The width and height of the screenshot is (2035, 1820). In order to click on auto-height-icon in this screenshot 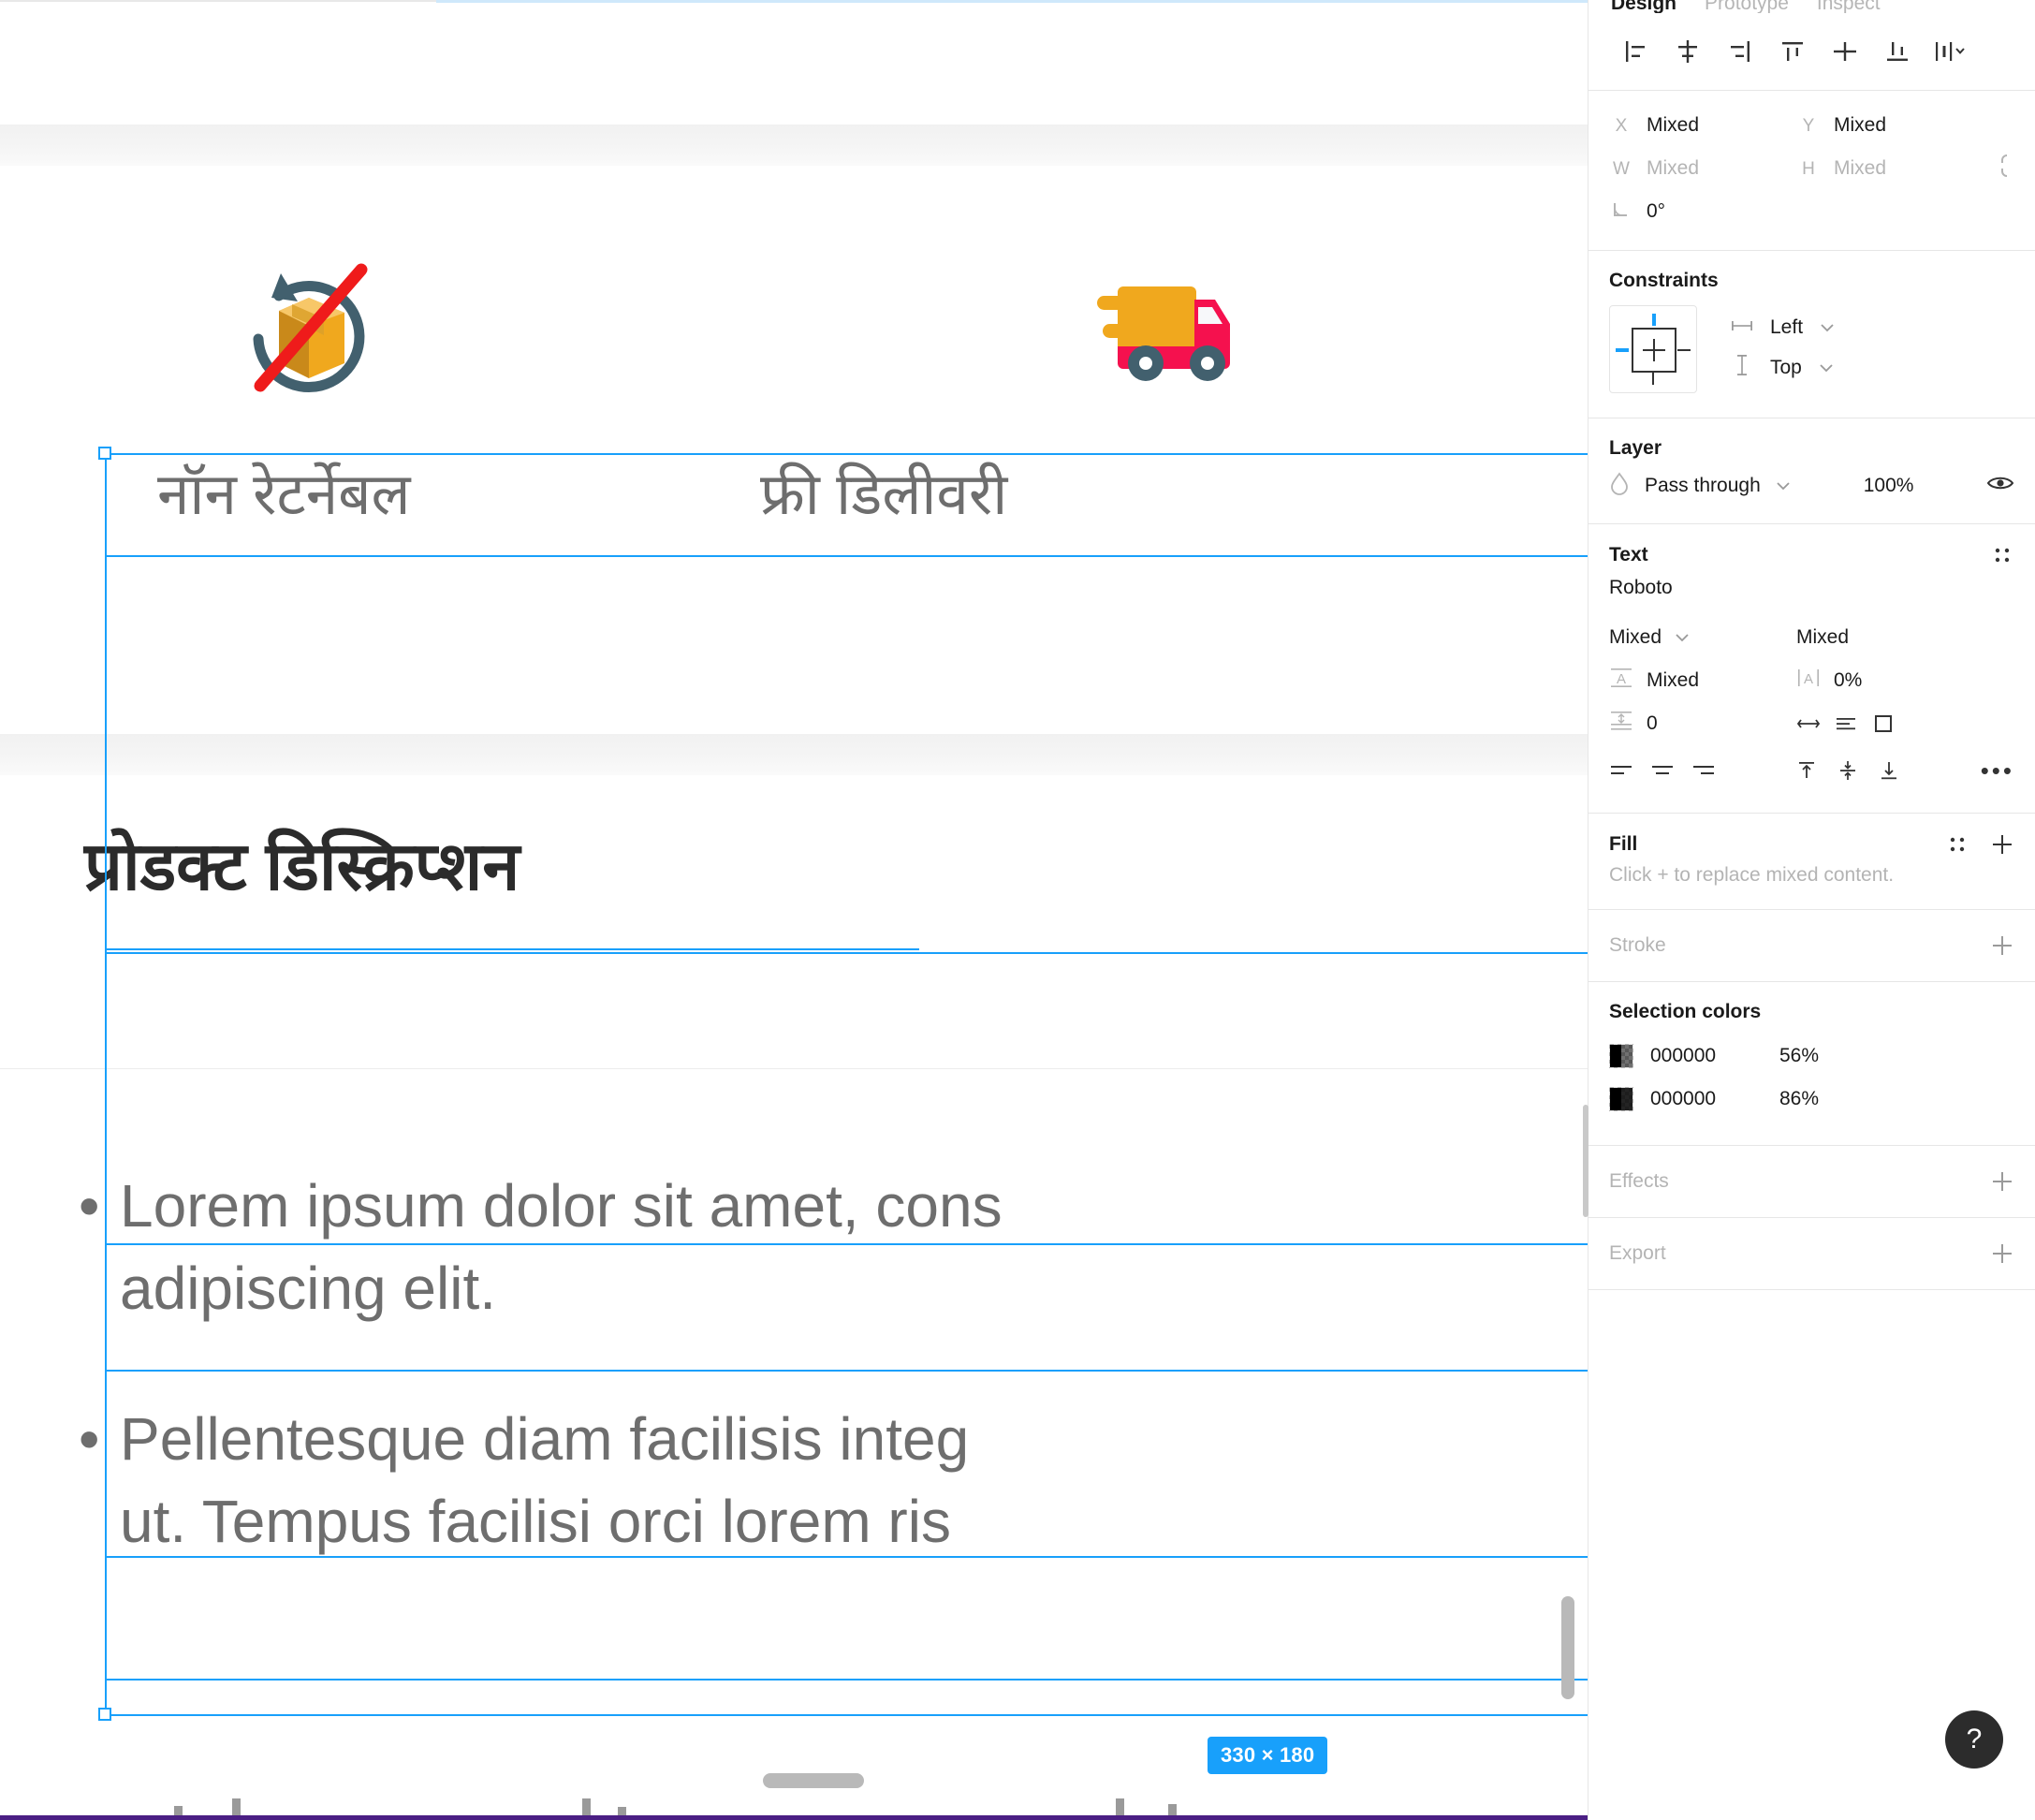, I will do `click(1846, 724)`.